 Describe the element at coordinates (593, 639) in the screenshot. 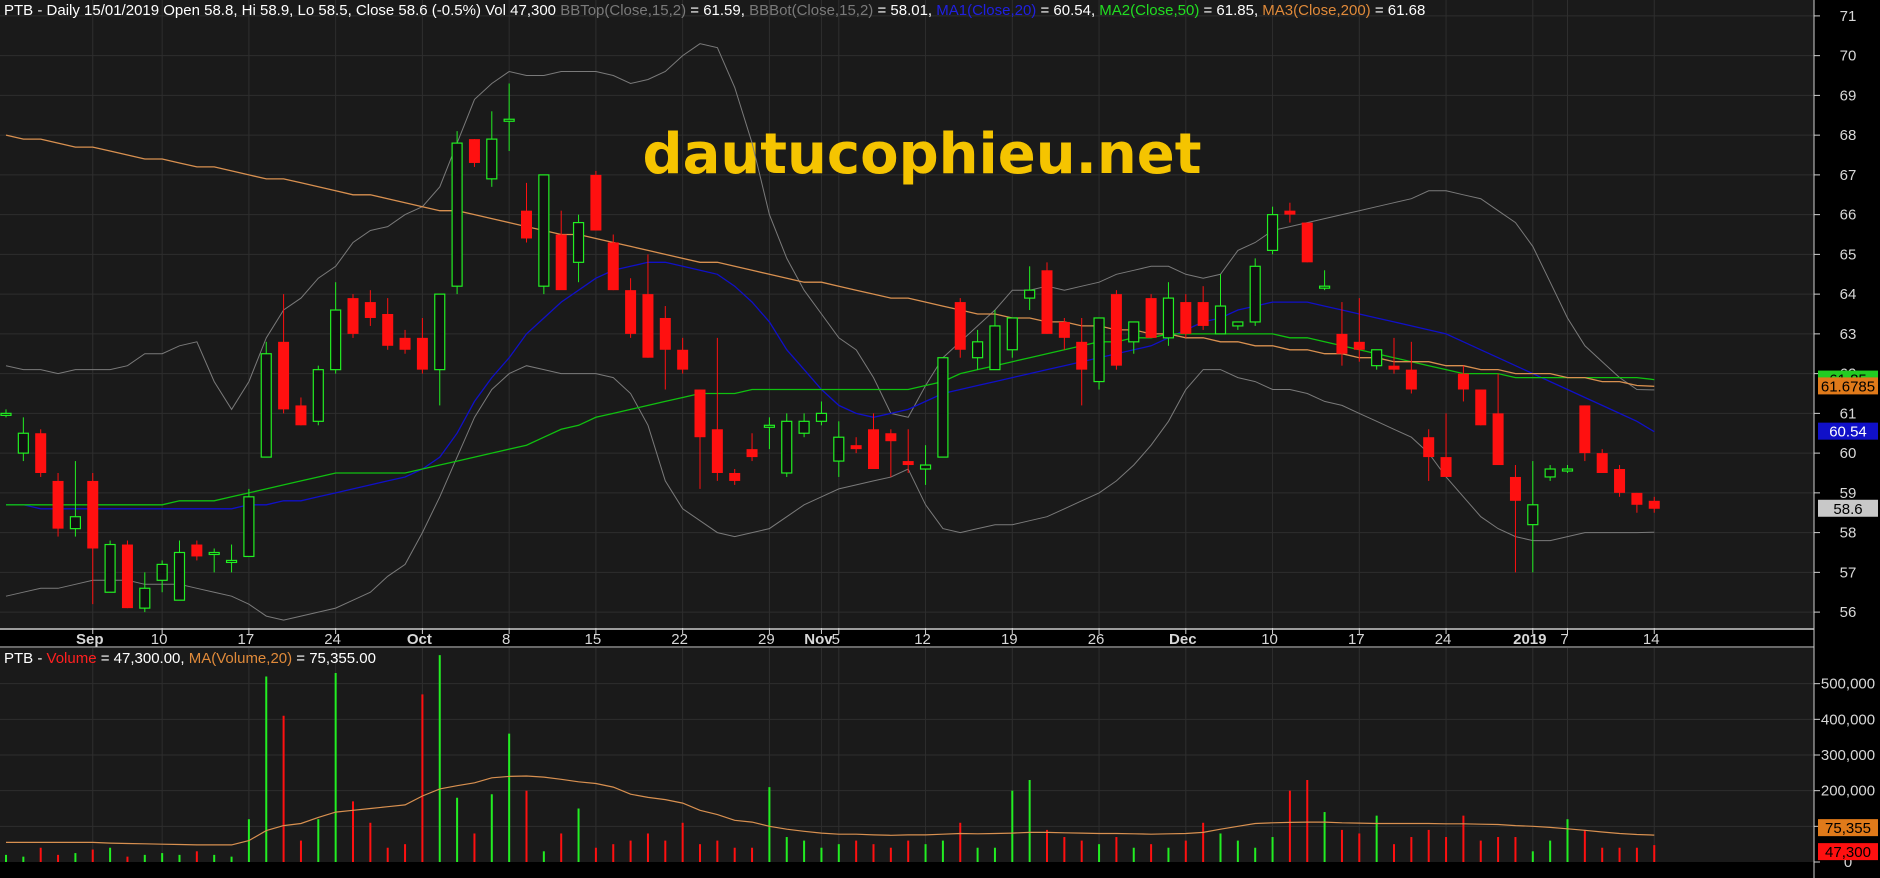

I see `x-tick-label: 15` at that location.